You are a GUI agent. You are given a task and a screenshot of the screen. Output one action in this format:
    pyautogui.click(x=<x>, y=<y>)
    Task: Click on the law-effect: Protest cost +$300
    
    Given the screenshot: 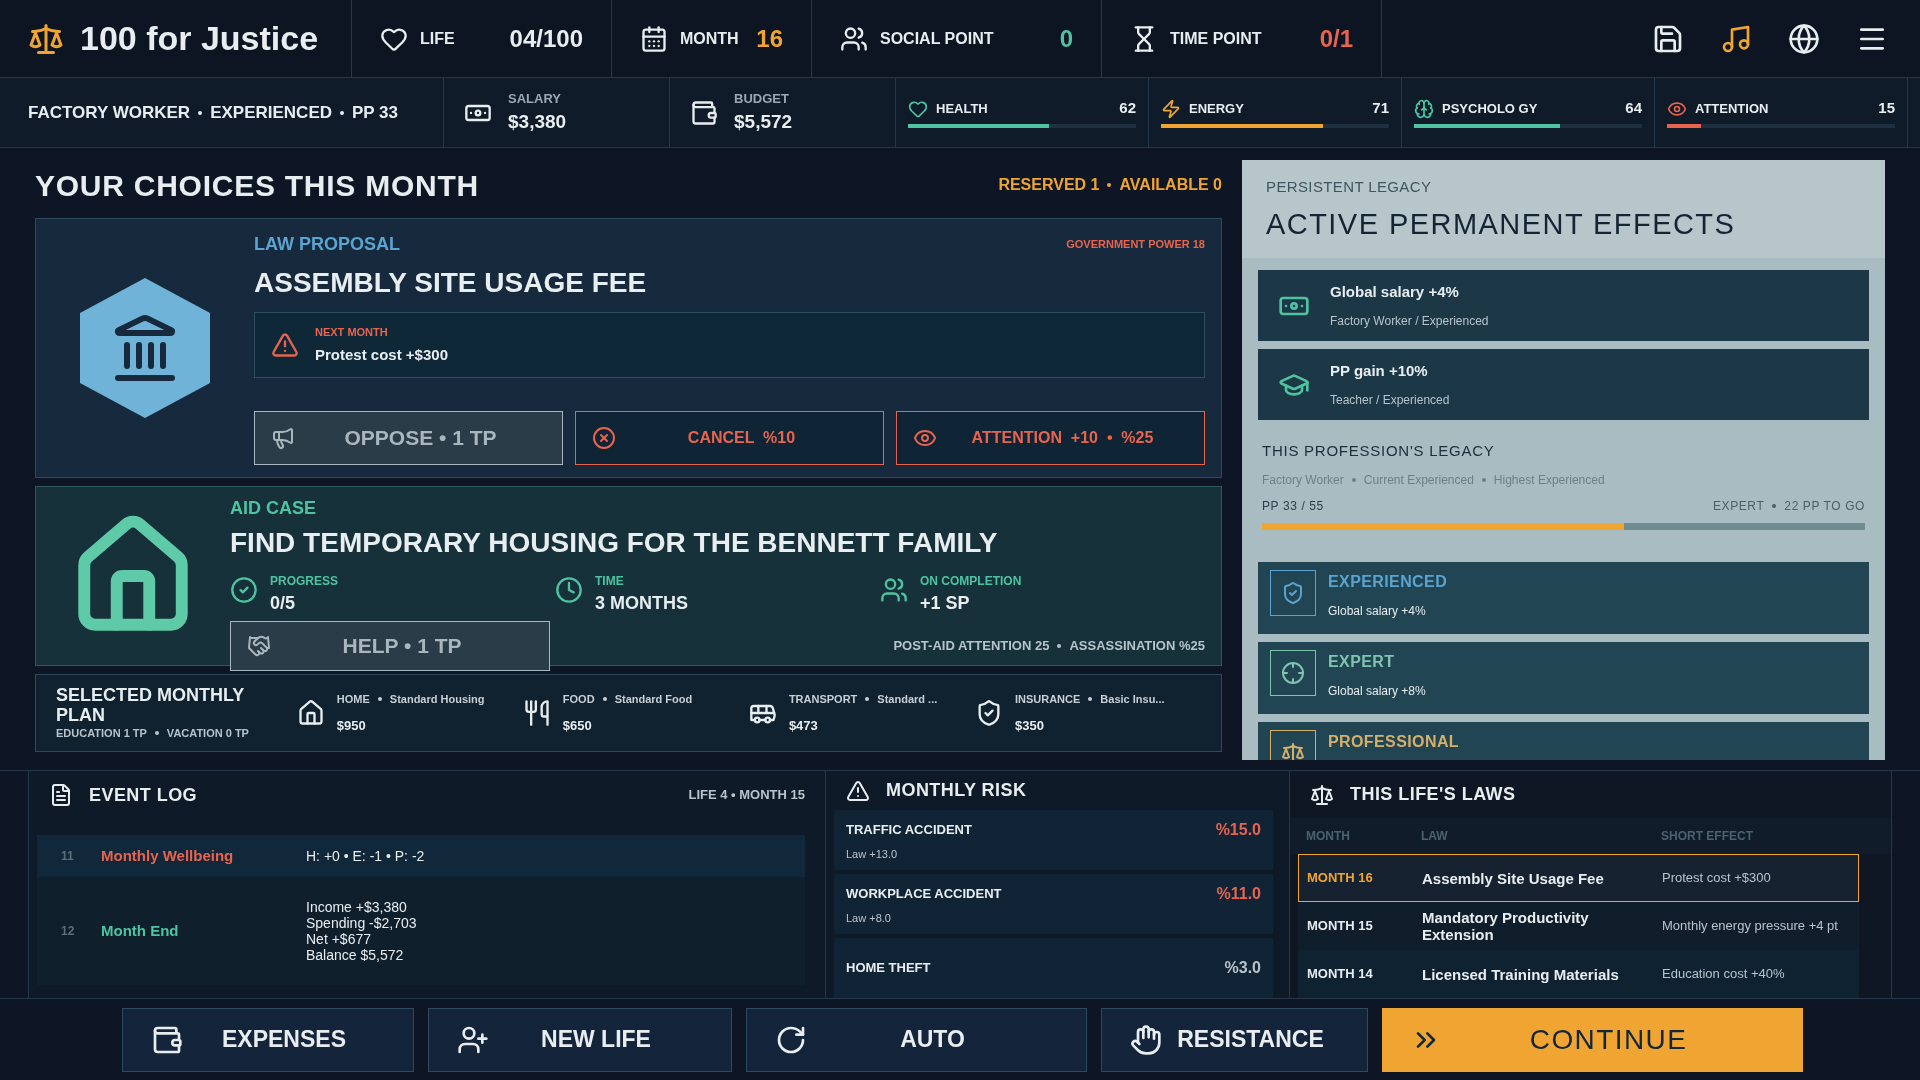 What is the action you would take?
    pyautogui.click(x=1716, y=878)
    